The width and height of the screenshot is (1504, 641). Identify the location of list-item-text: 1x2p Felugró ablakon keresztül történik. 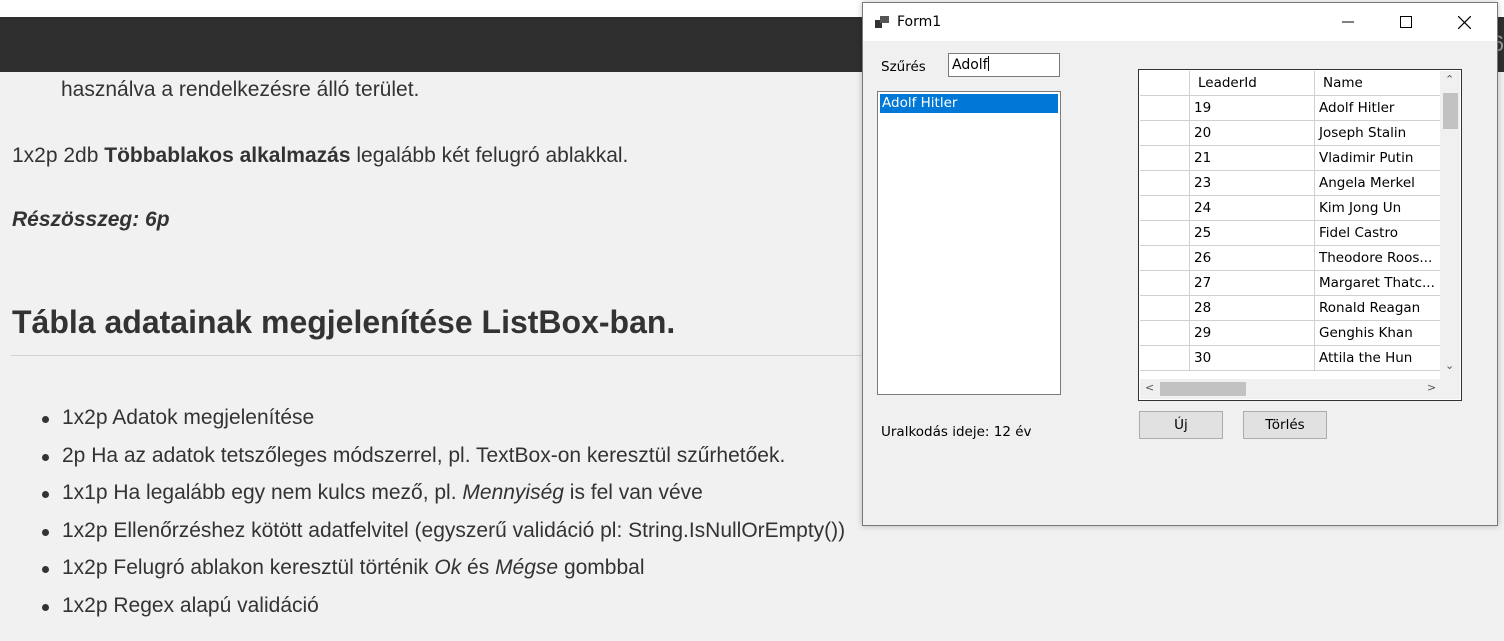
(248, 568).